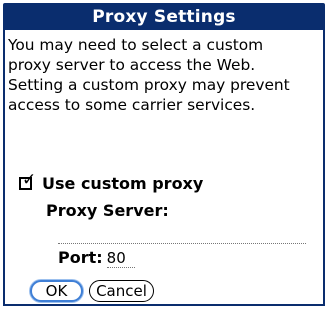 This screenshot has height=309, width=328. What do you see at coordinates (149, 85) in the screenshot?
I see `message-line: Setting a custom proxy may prevent` at bounding box center [149, 85].